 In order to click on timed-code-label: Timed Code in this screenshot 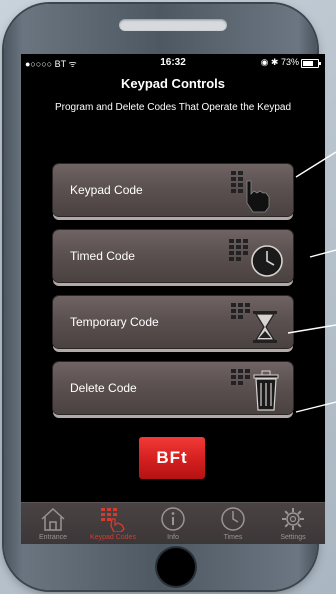, I will do `click(102, 256)`.